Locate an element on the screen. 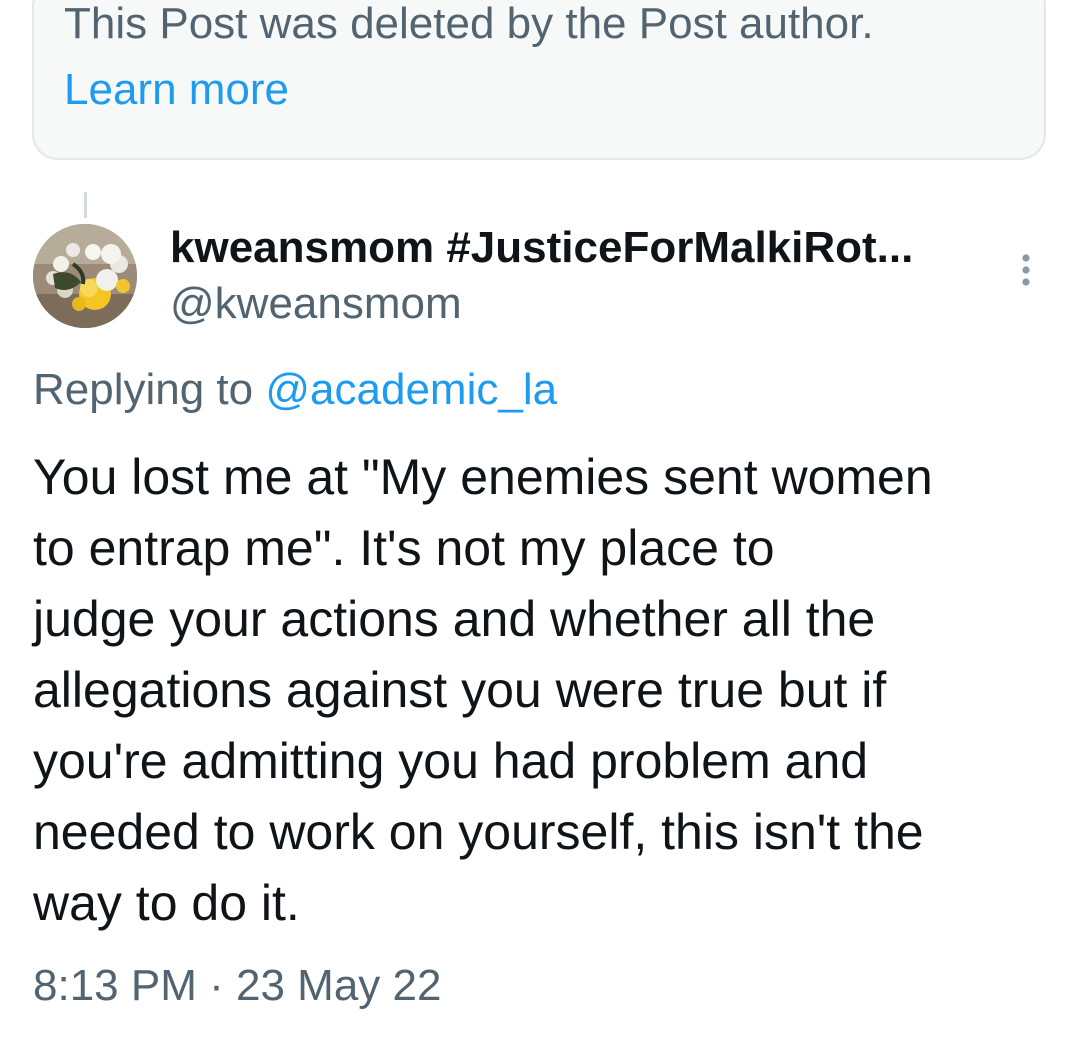 This screenshot has height=1045, width=1080. reply-mention-link: @academic_la is located at coordinates (411, 389).